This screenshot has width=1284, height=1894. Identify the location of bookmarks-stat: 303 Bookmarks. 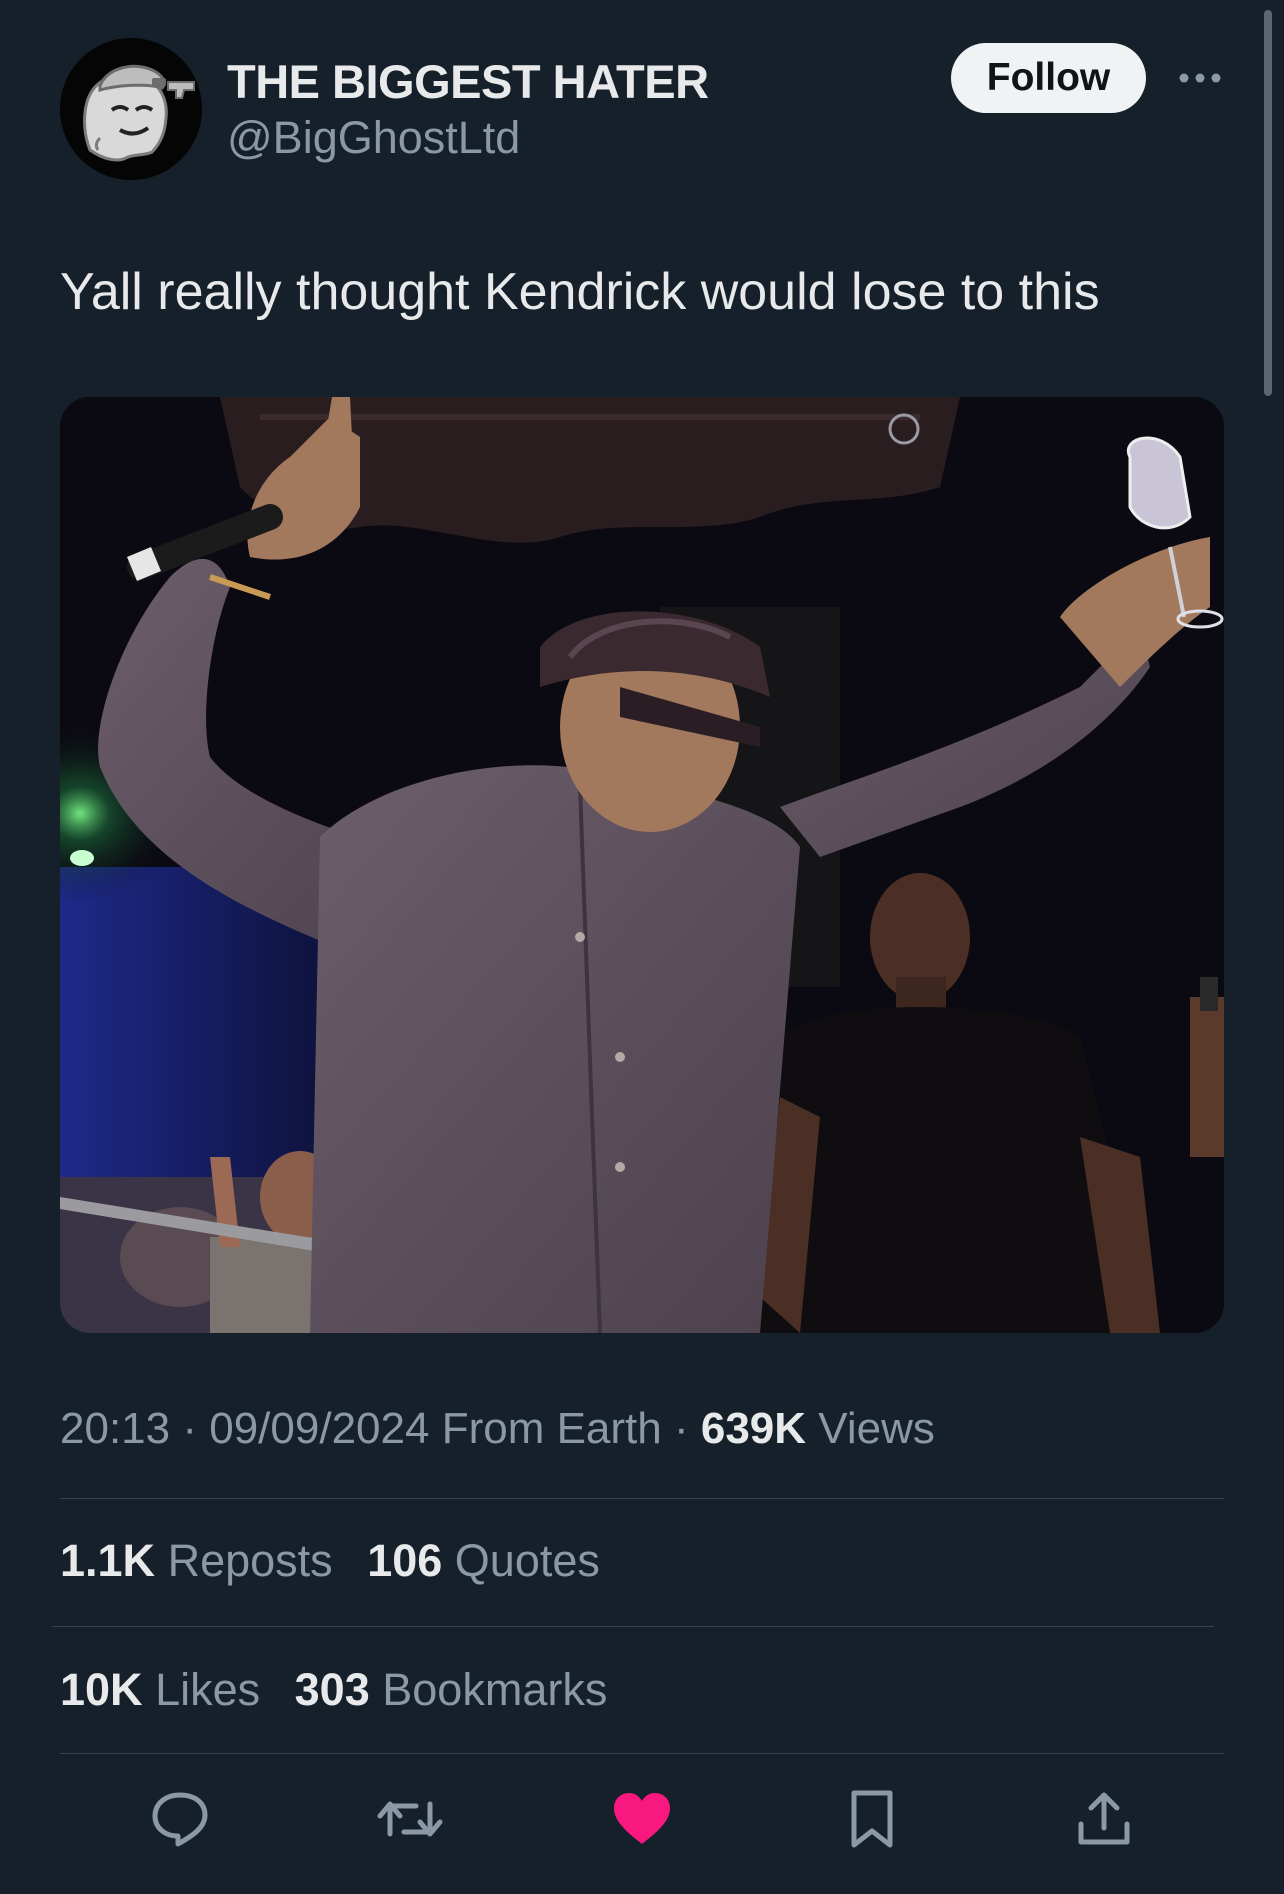
(451, 1689).